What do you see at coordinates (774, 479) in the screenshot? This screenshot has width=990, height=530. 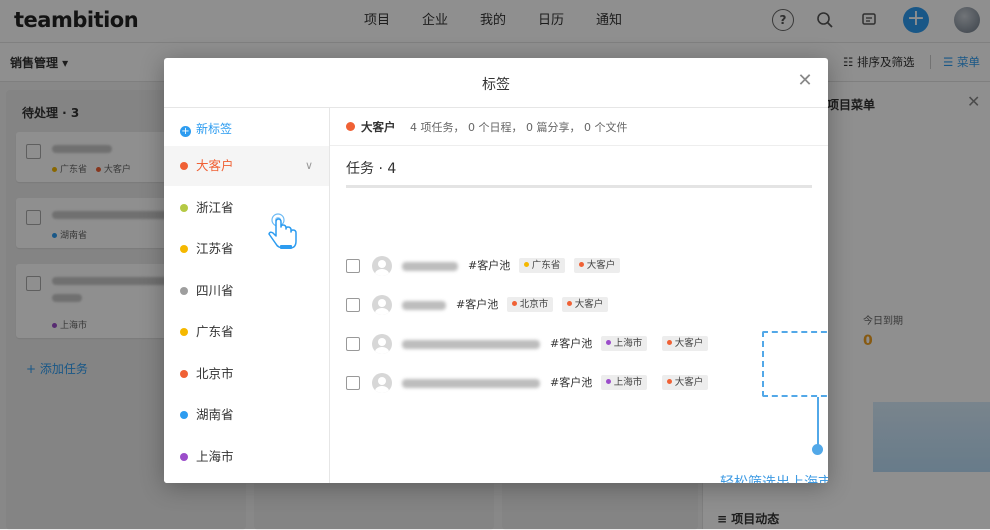 I see `callout-text: 轻松筛选出上海市的大客户` at bounding box center [774, 479].